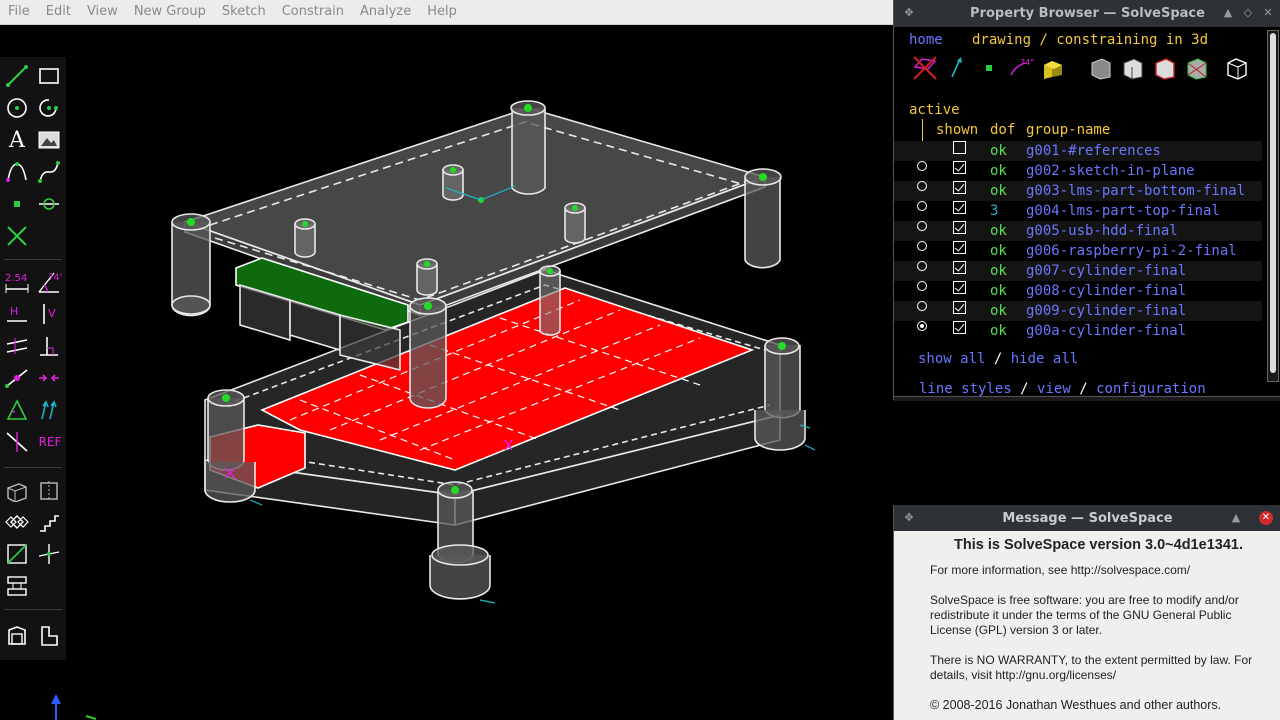 This screenshot has width=1280, height=720. What do you see at coordinates (17, 378) in the screenshot?
I see `point-on-line-tool` at bounding box center [17, 378].